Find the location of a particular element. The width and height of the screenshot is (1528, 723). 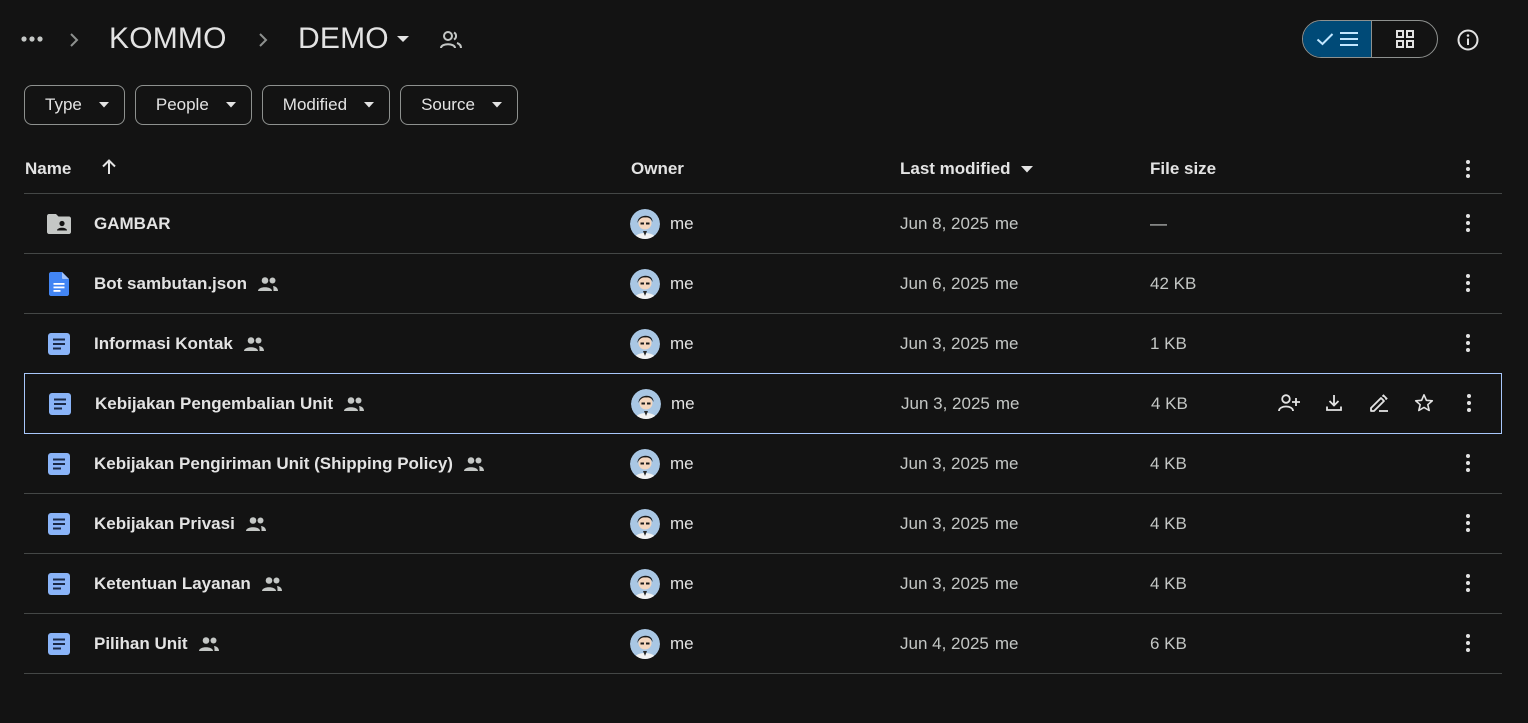

filter-people: People is located at coordinates (193, 105).